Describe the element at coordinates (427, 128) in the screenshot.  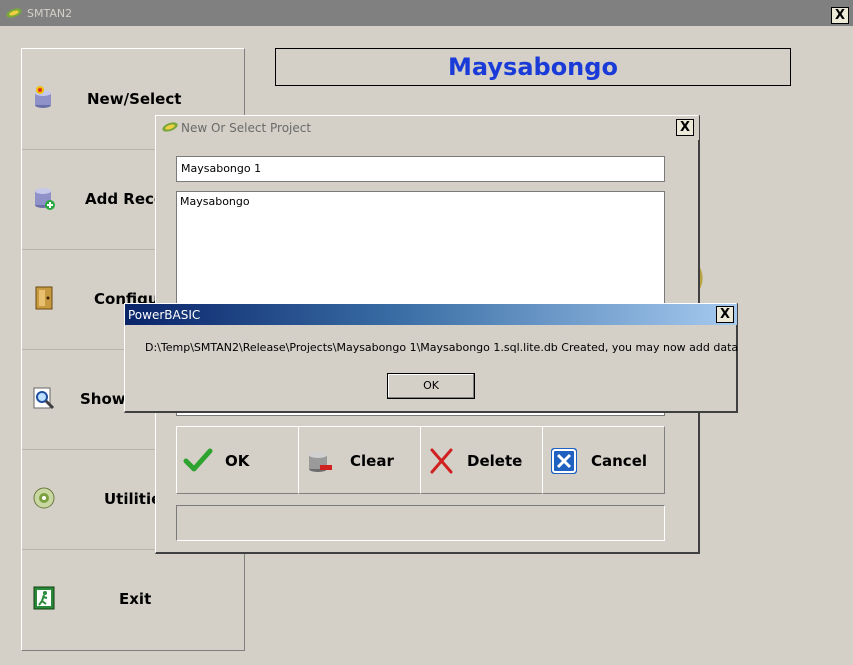
I see `dialog-title-bar: New Or Select Project X` at that location.